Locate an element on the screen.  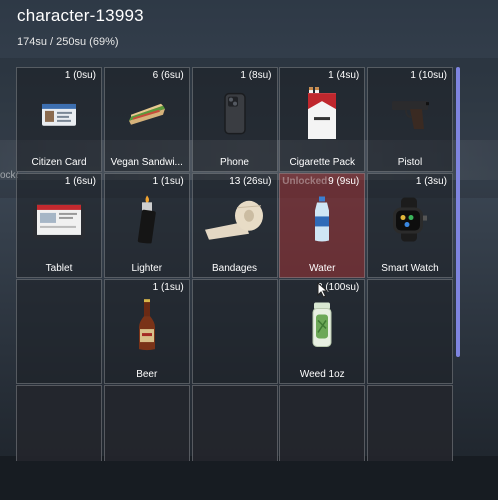
inventory-slot: 1 (6su) Tablet is located at coordinates (59, 225).